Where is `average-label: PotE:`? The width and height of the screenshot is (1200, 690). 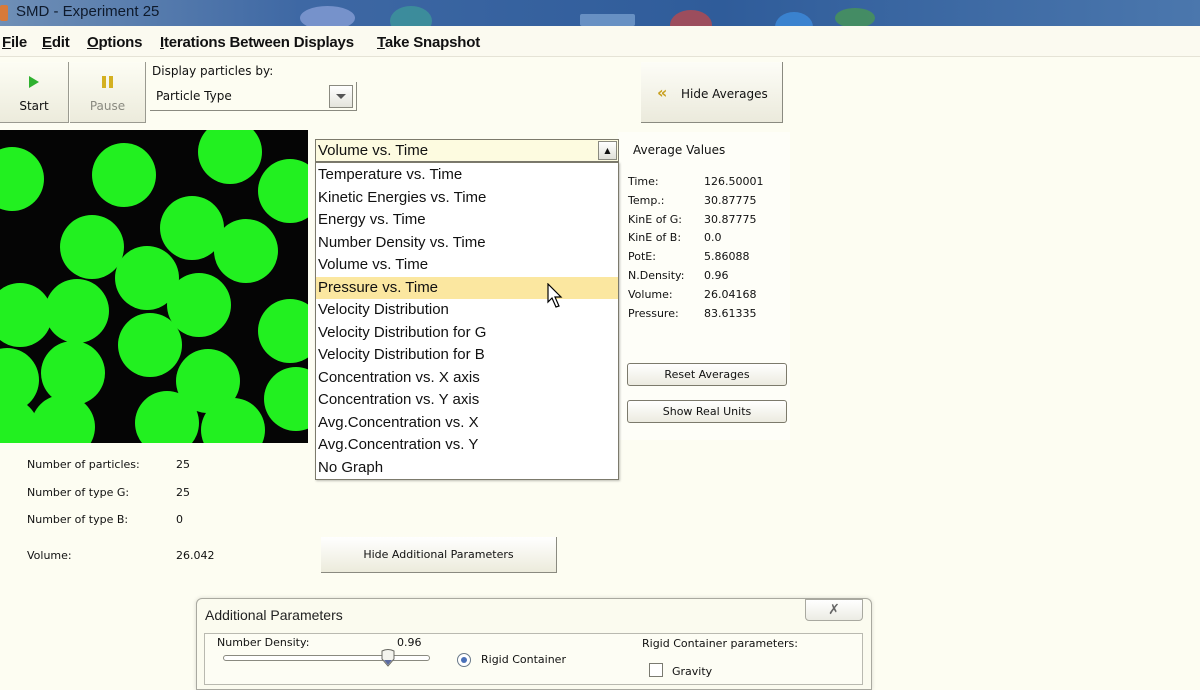 average-label: PotE: is located at coordinates (642, 257).